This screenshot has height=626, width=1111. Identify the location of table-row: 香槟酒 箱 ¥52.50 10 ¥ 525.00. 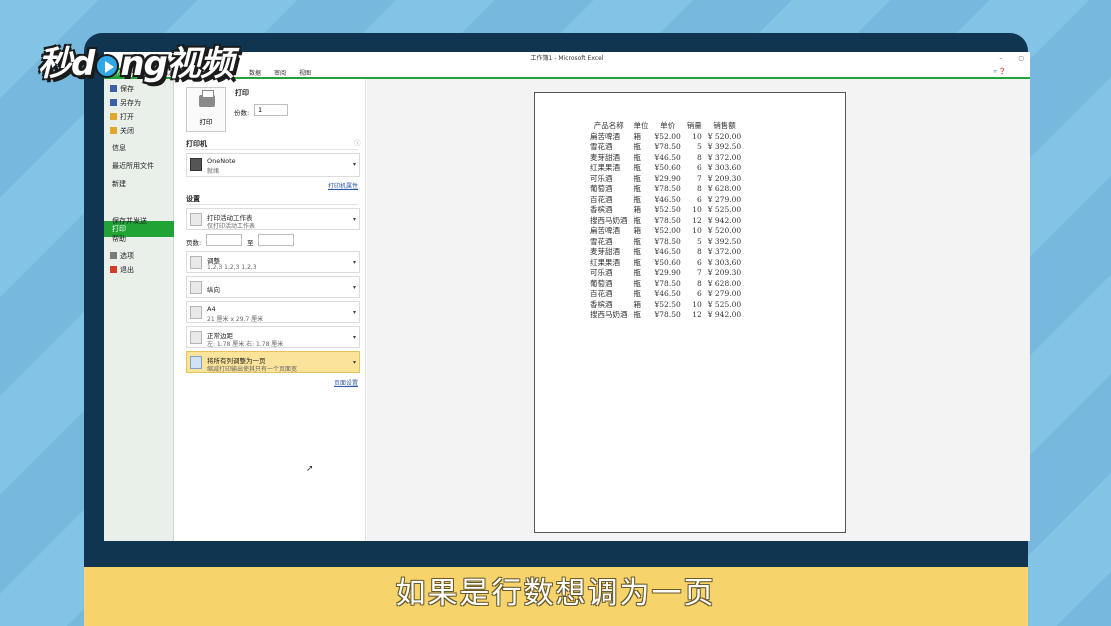
(665, 305).